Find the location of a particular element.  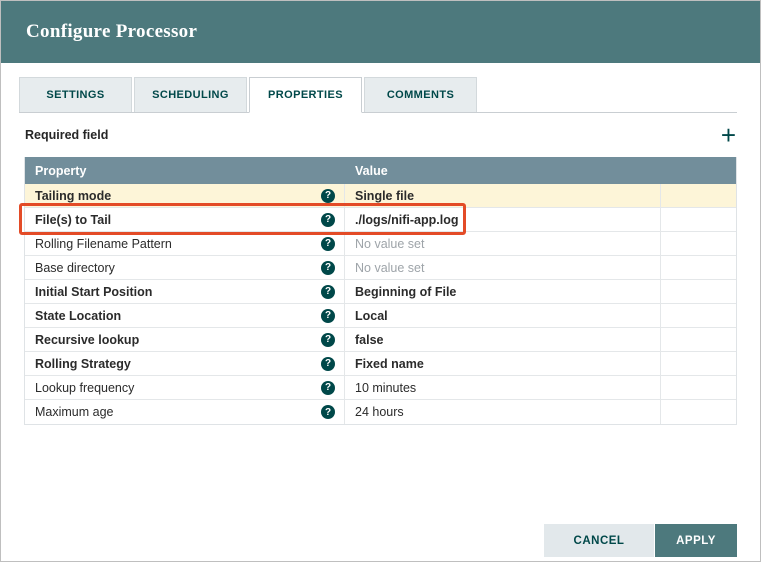

property-name: File(s) to Tail is located at coordinates (73, 219).